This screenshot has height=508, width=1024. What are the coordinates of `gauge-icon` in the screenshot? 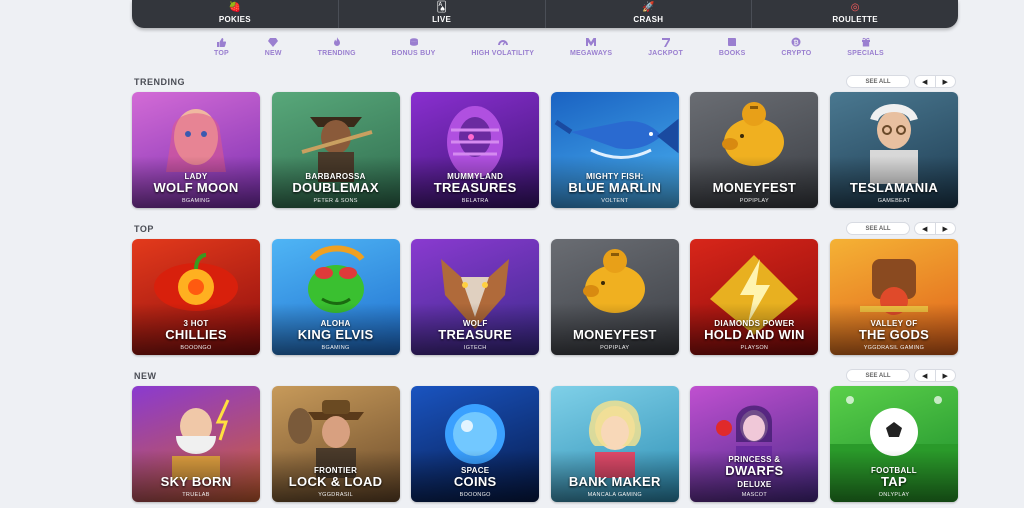 It's located at (502, 42).